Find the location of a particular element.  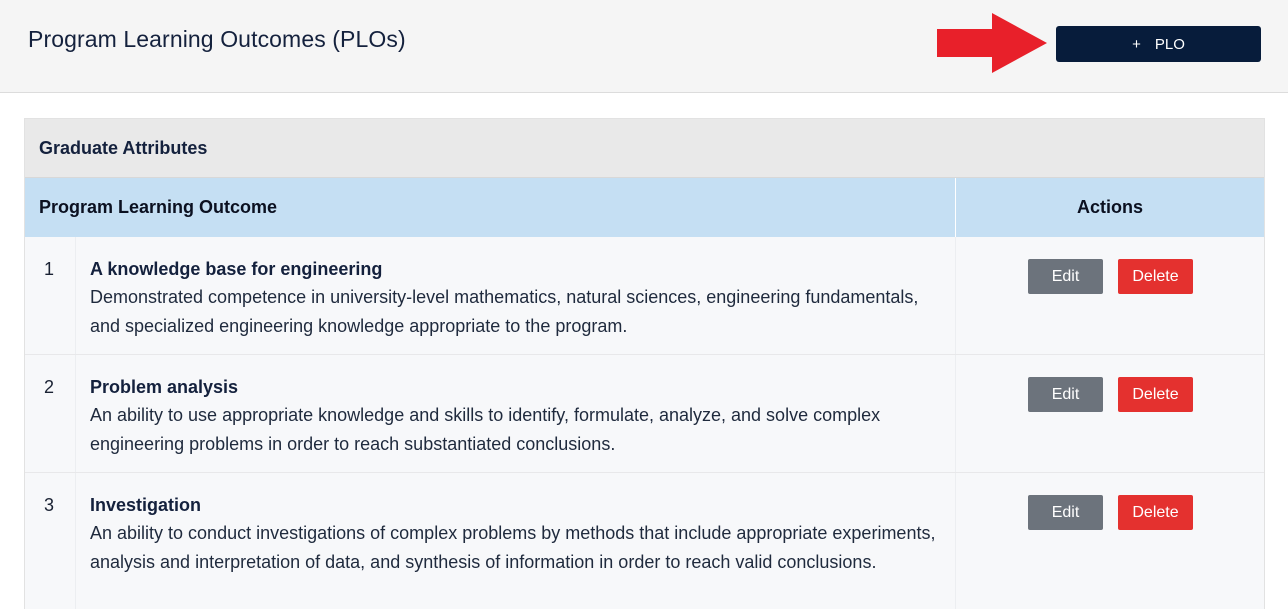

arrow-annotation-icon is located at coordinates (992, 43).